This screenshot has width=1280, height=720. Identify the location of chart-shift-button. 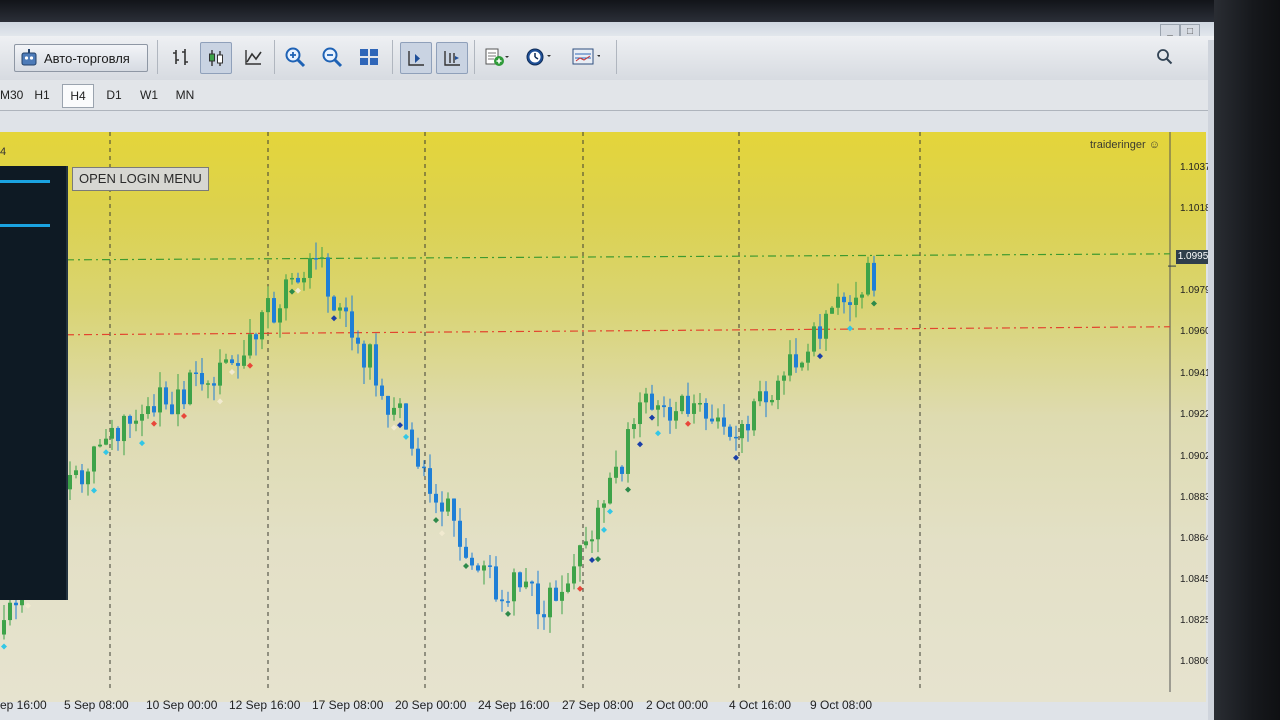
(416, 58).